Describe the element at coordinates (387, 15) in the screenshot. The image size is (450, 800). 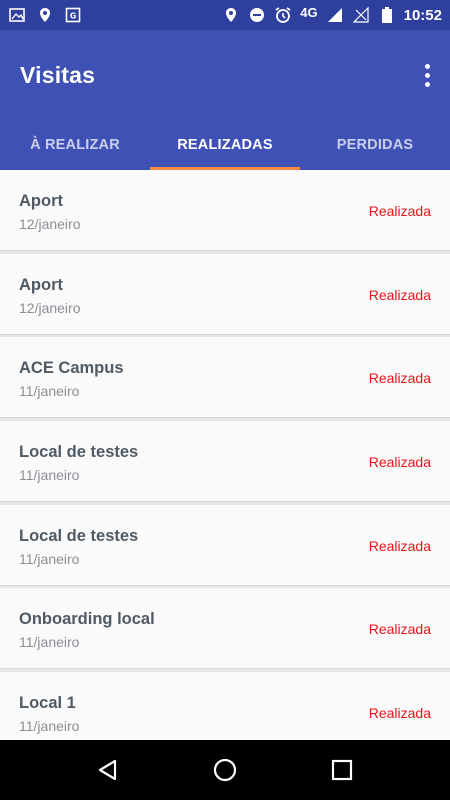
I see `battery-icon` at that location.